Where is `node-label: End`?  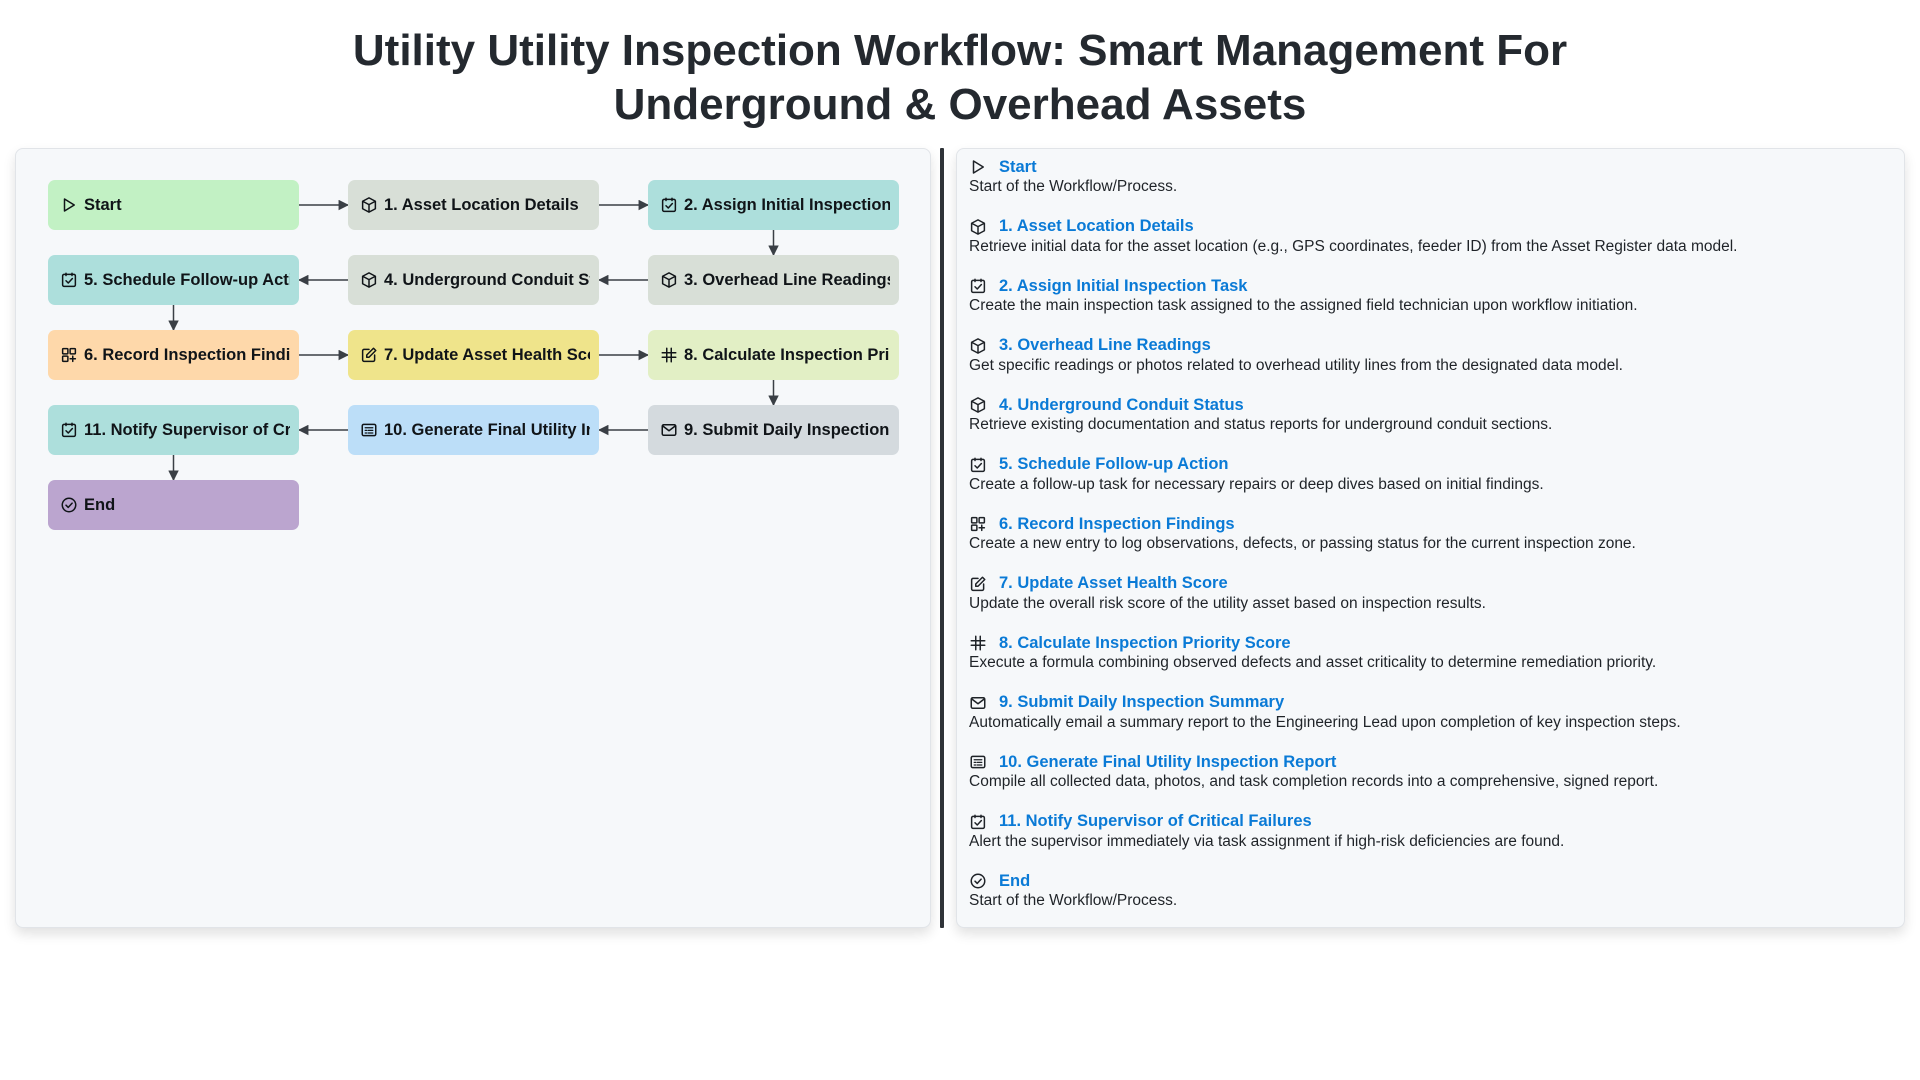 node-label: End is located at coordinates (100, 504).